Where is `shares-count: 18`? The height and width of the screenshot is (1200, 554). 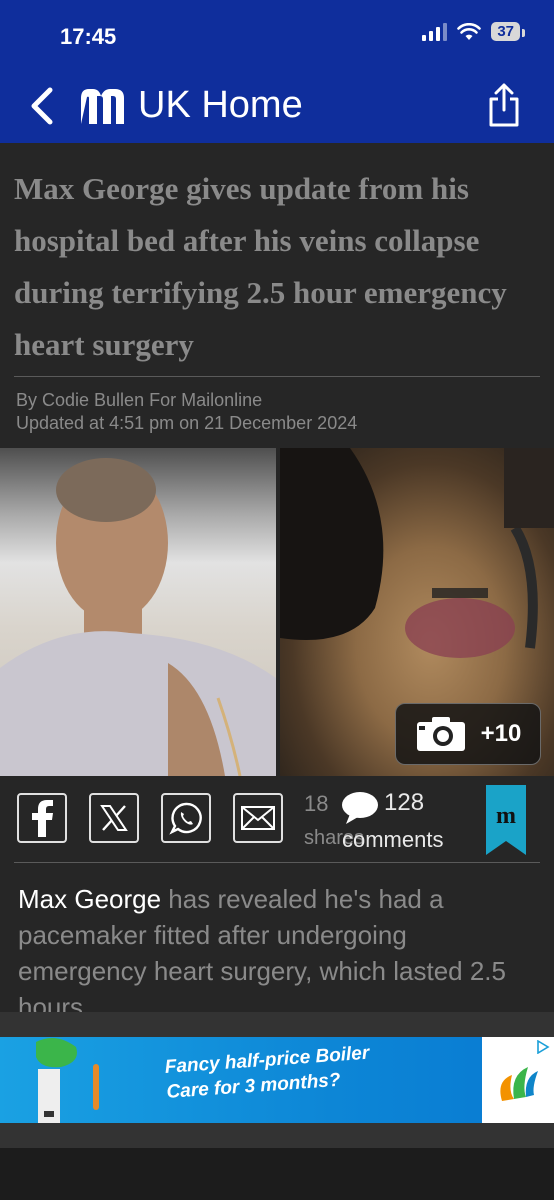 shares-count: 18 is located at coordinates (316, 803).